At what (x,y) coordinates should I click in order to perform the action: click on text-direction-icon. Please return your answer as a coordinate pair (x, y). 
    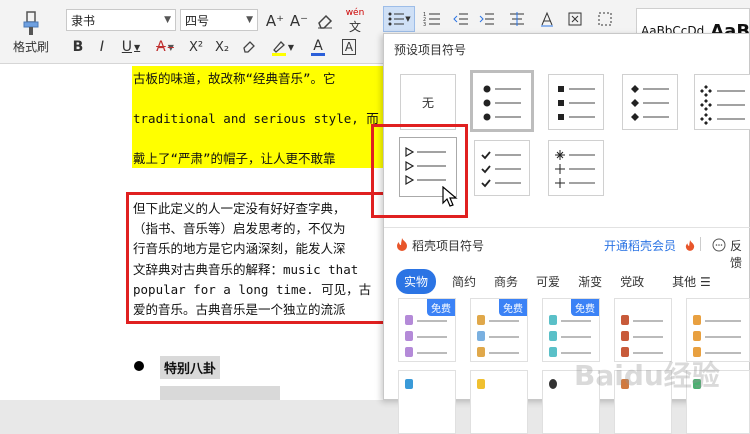
    Looking at the image, I should click on (547, 19).